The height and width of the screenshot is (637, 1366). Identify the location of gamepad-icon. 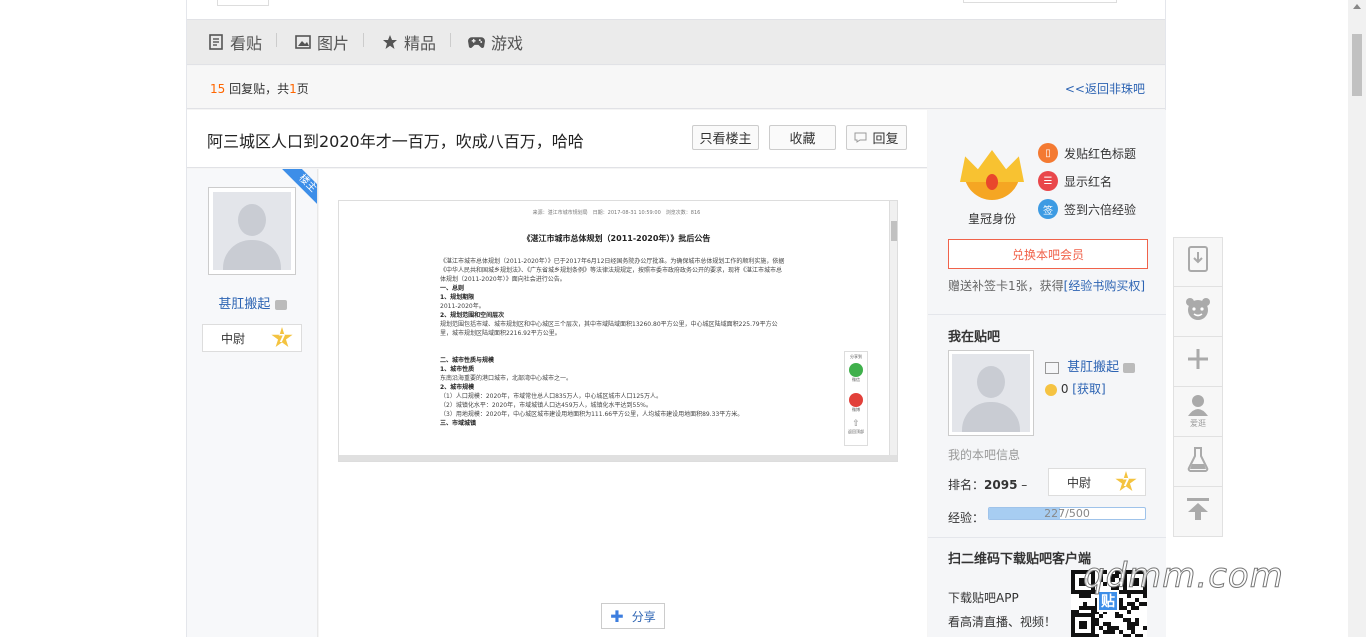
(477, 42).